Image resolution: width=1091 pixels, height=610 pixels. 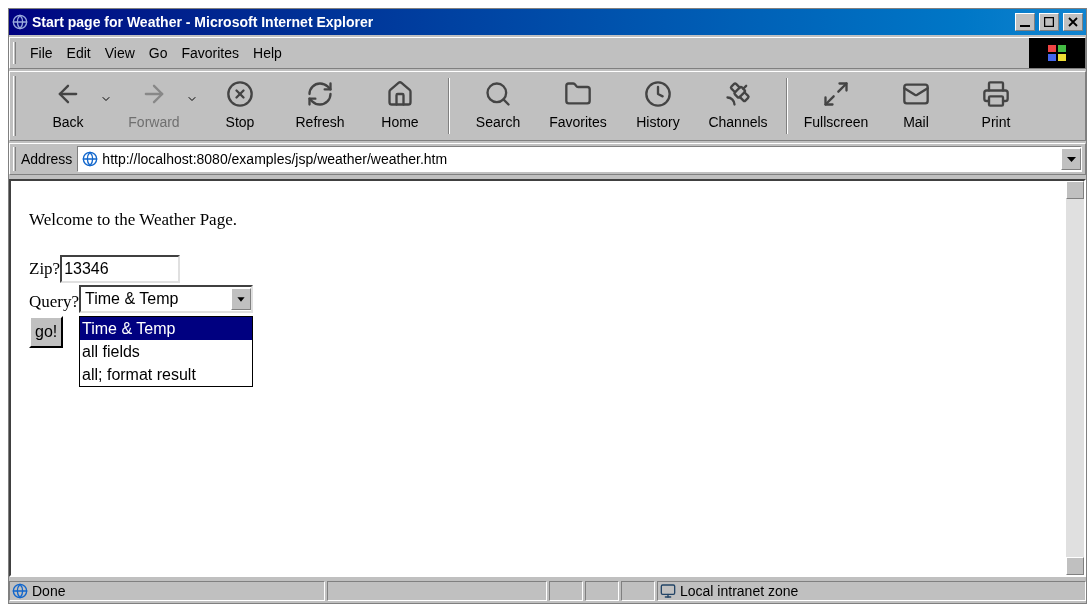 I want to click on query-label: Query?, so click(x=54, y=301).